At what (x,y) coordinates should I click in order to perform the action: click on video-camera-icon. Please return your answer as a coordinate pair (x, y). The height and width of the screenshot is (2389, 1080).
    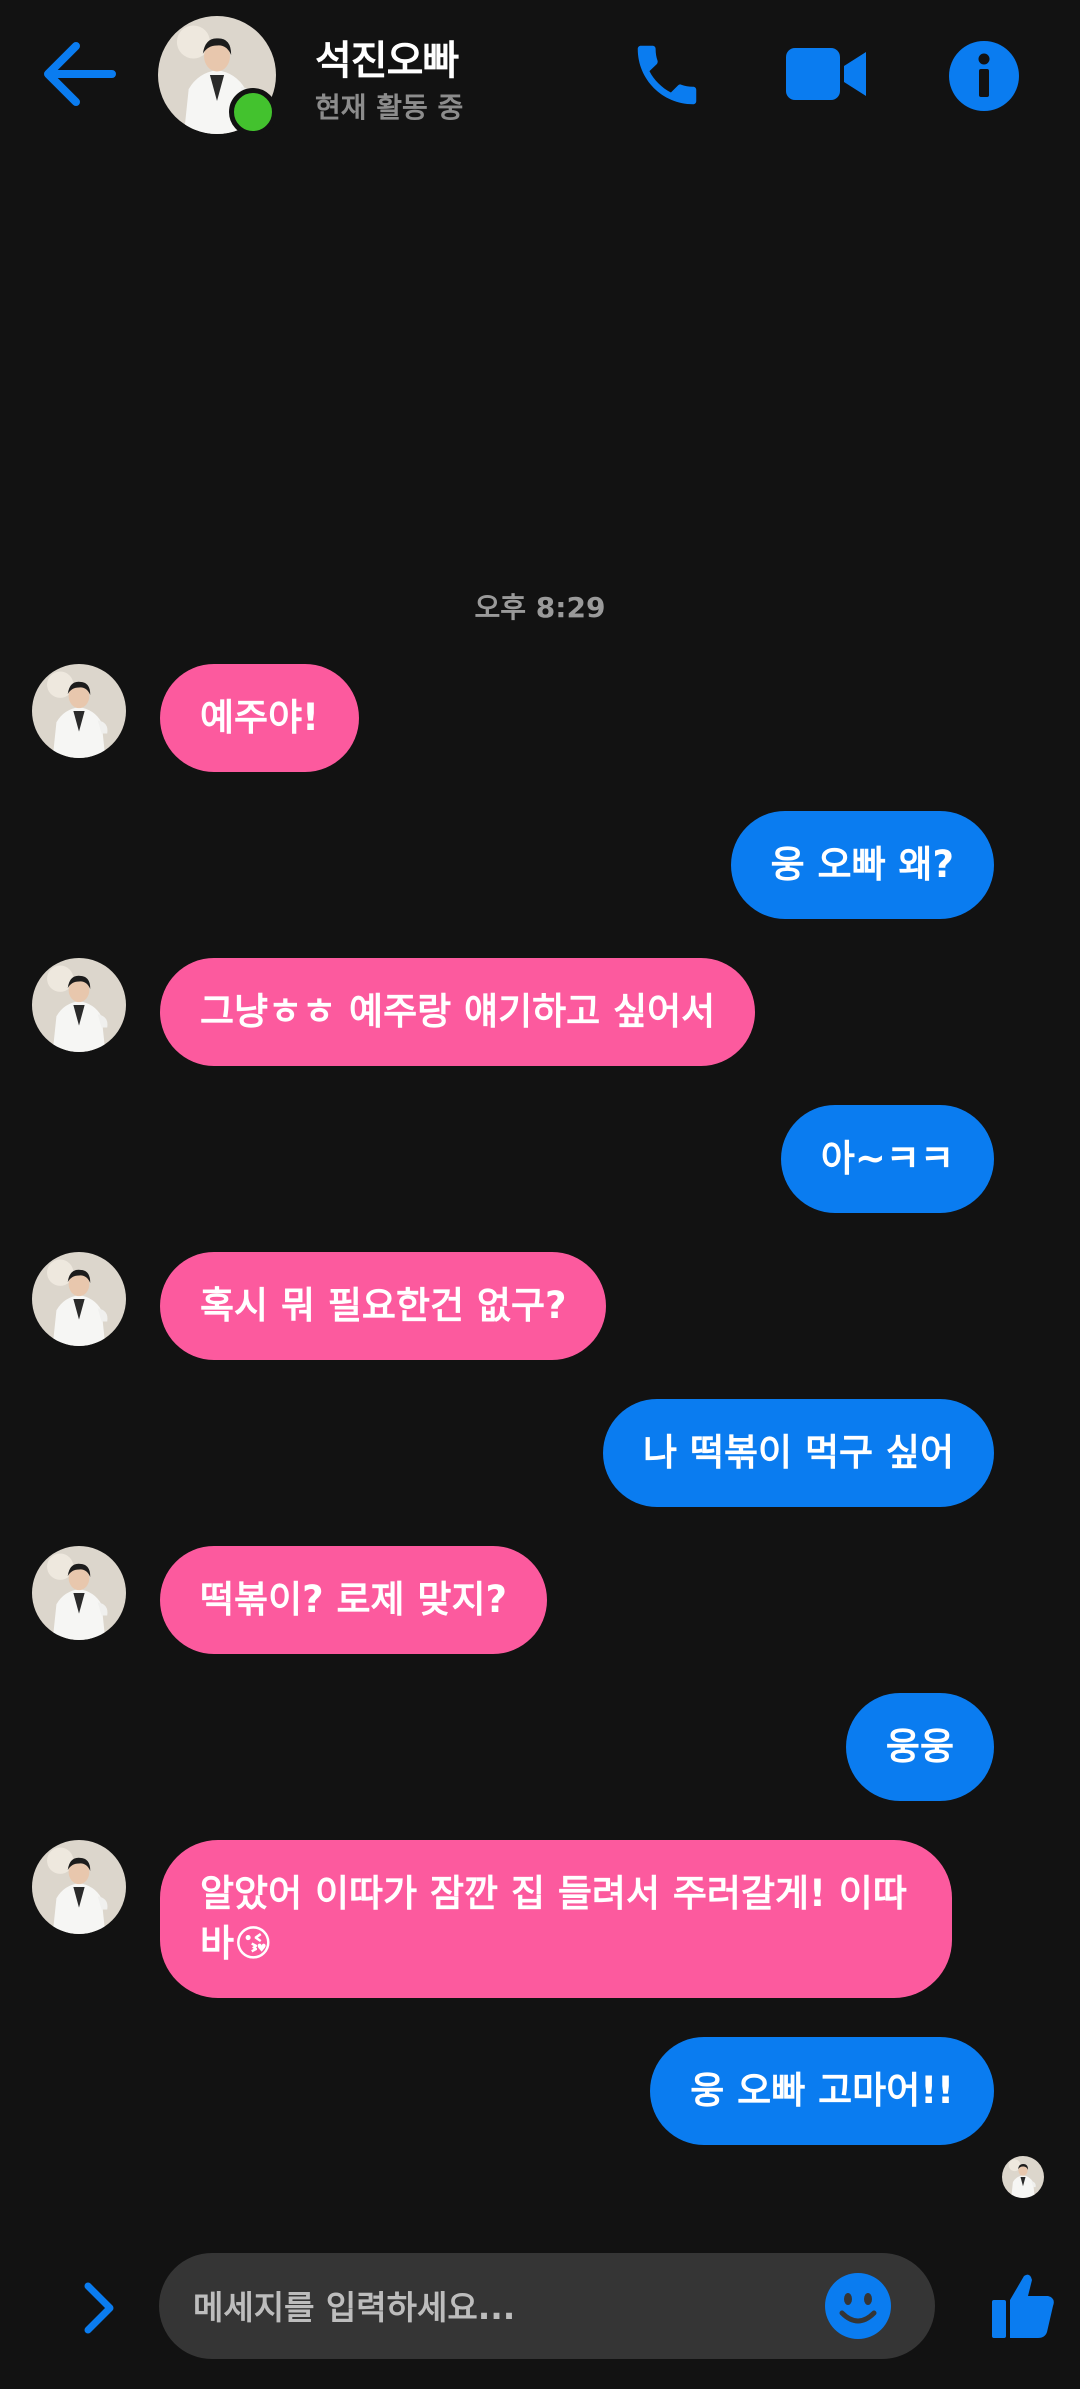
    Looking at the image, I should click on (826, 74).